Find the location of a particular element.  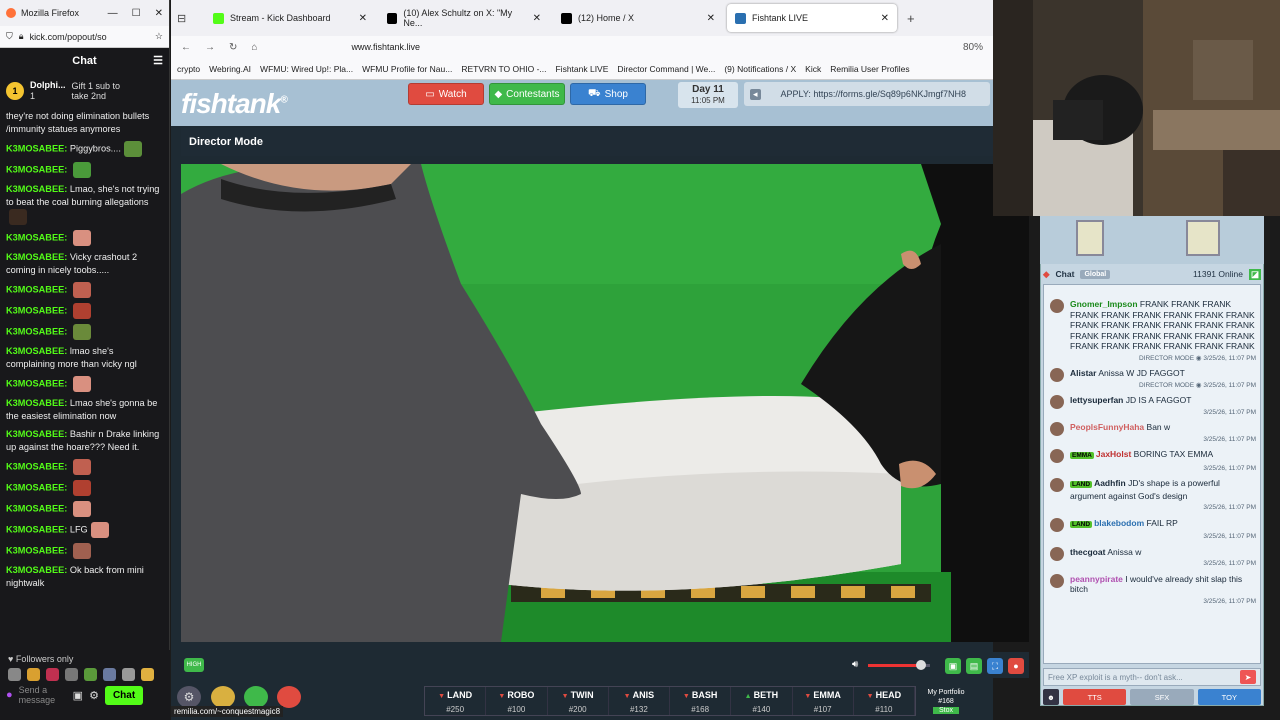

new-tab-icon: + is located at coordinates (911, 18).